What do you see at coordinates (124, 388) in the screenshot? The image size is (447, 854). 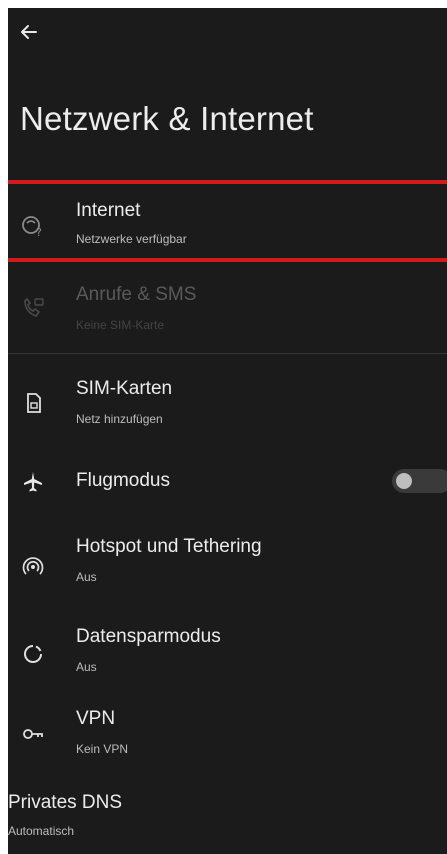 I see `sim-cards-label: SIM-Karten` at bounding box center [124, 388].